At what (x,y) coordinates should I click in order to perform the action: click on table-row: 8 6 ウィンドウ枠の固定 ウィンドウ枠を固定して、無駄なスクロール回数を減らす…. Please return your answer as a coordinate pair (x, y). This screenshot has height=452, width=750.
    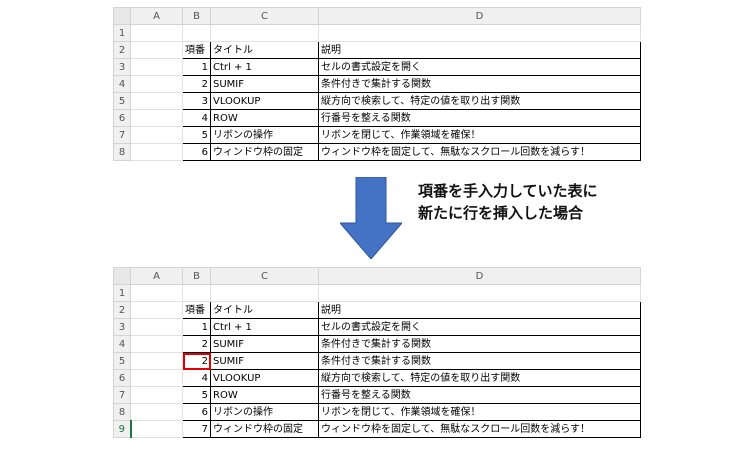
    Looking at the image, I should click on (377, 152).